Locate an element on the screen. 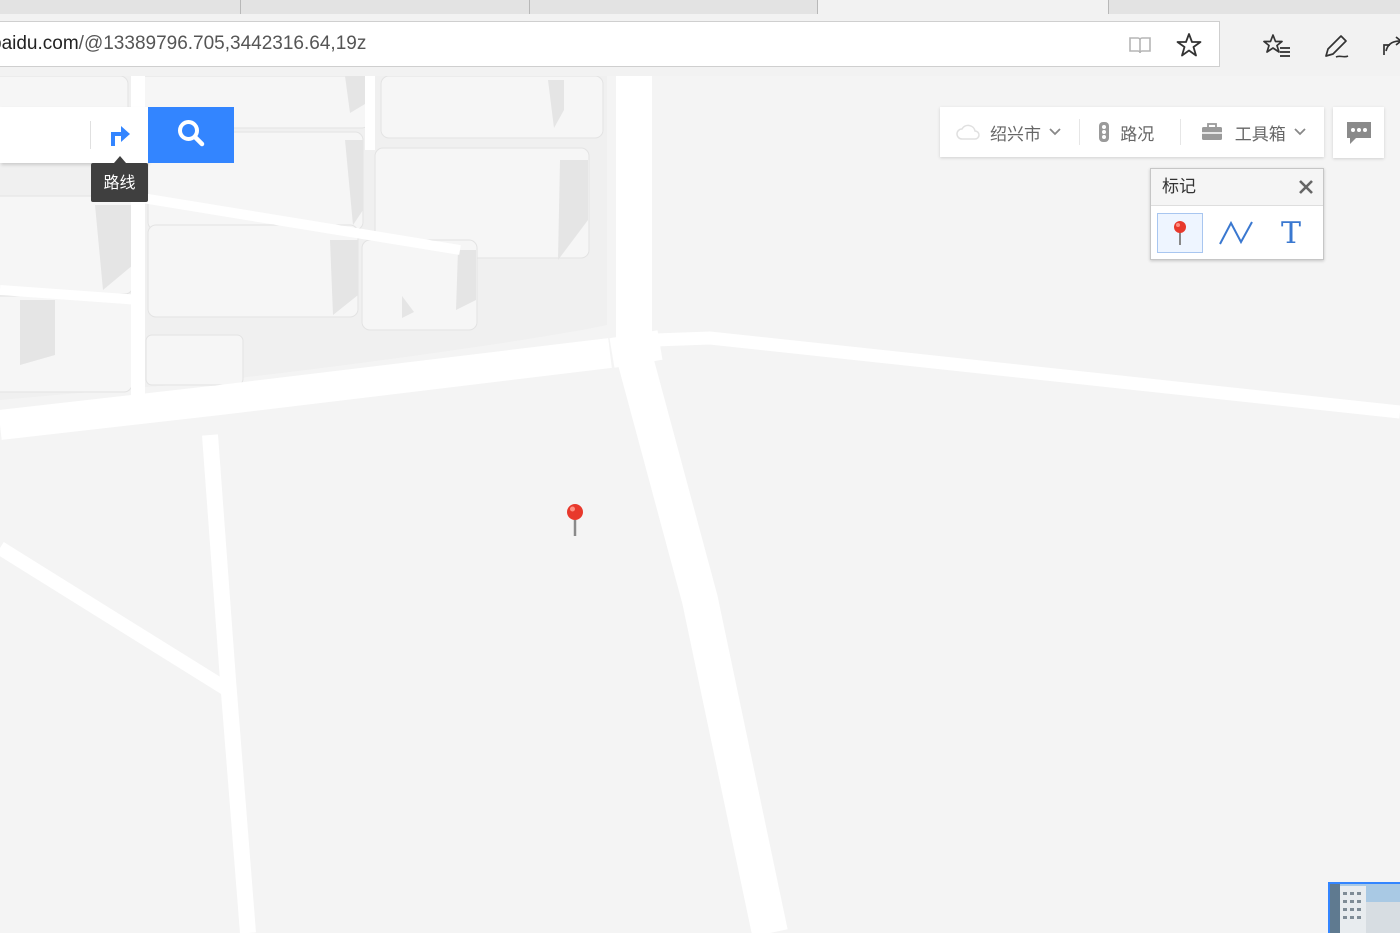 The image size is (1400, 933). message-button is located at coordinates (1358, 132).